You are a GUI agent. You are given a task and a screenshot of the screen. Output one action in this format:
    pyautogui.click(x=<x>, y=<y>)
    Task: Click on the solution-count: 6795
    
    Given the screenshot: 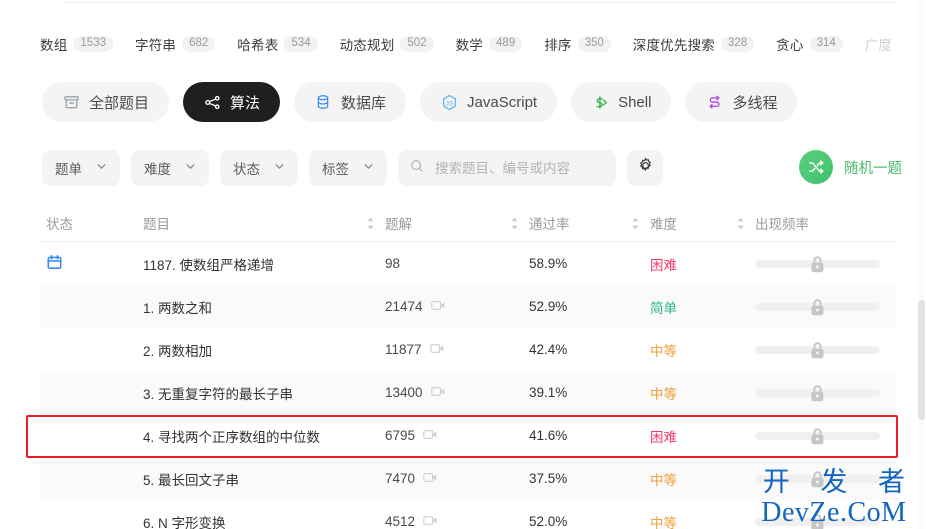 What is the action you would take?
    pyautogui.click(x=400, y=435)
    